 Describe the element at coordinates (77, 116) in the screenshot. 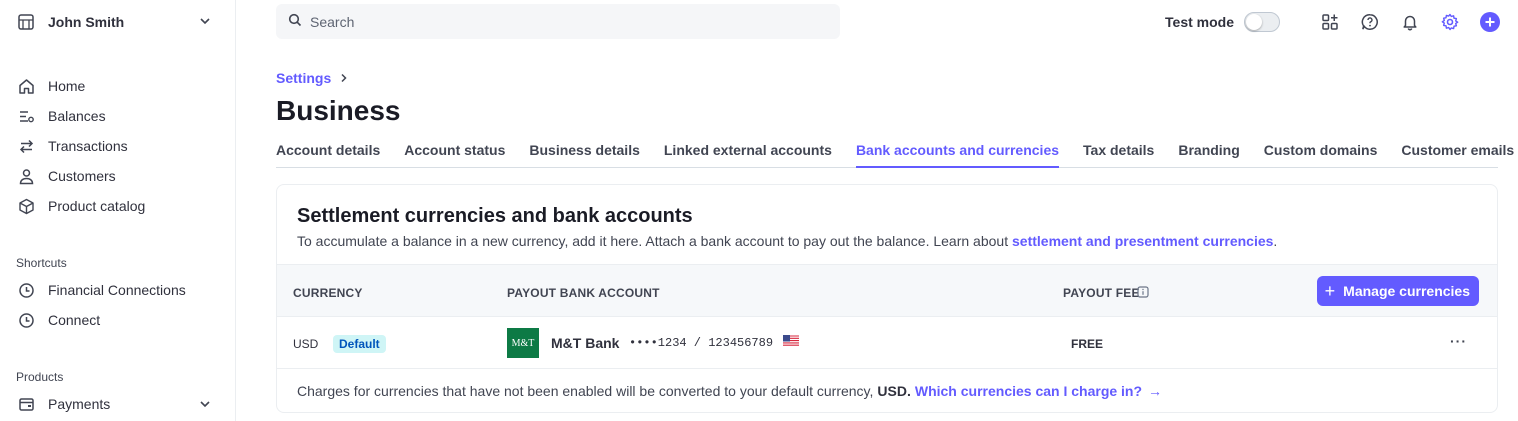

I see `nav-label: Balances` at that location.